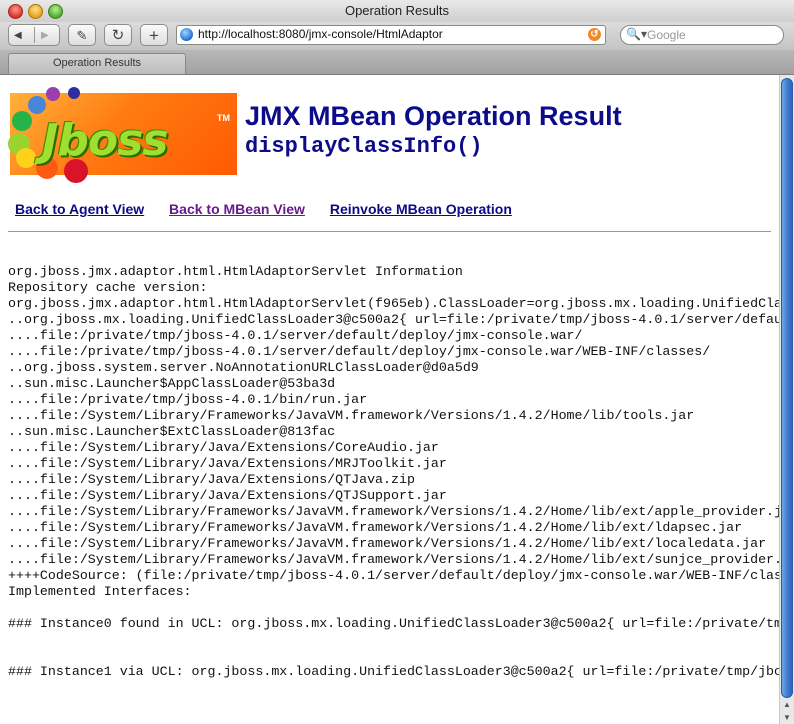 The height and width of the screenshot is (724, 794). I want to click on reinvoke-mbean-operation-link: Reinvoke MBean Operation, so click(421, 209).